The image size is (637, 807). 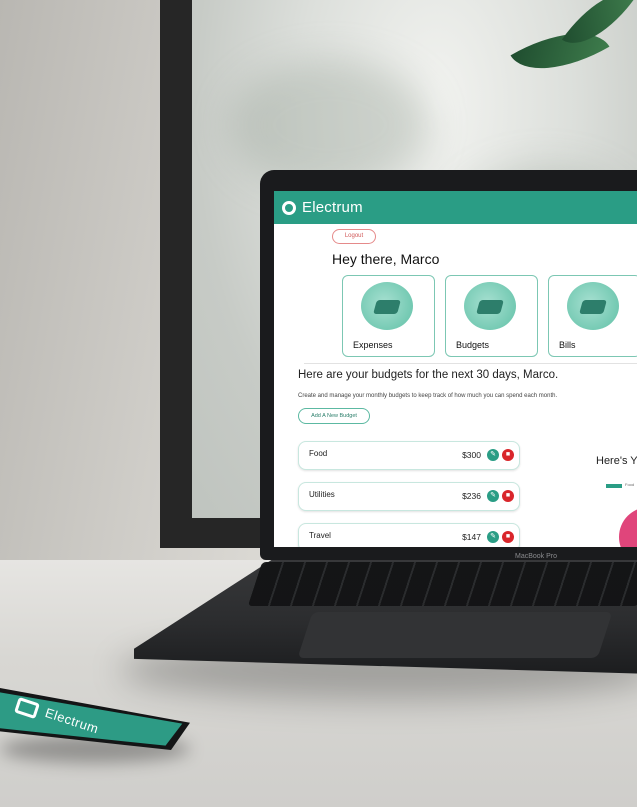 What do you see at coordinates (334, 416) in the screenshot?
I see `add-budget-button: Add A New Budget` at bounding box center [334, 416].